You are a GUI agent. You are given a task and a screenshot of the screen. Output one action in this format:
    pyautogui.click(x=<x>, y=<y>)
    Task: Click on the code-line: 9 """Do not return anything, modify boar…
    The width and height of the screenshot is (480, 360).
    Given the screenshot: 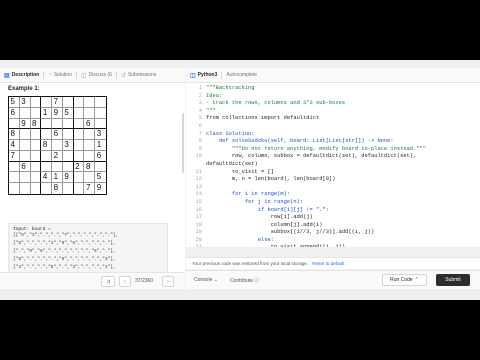 What is the action you would take?
    pyautogui.click(x=333, y=150)
    